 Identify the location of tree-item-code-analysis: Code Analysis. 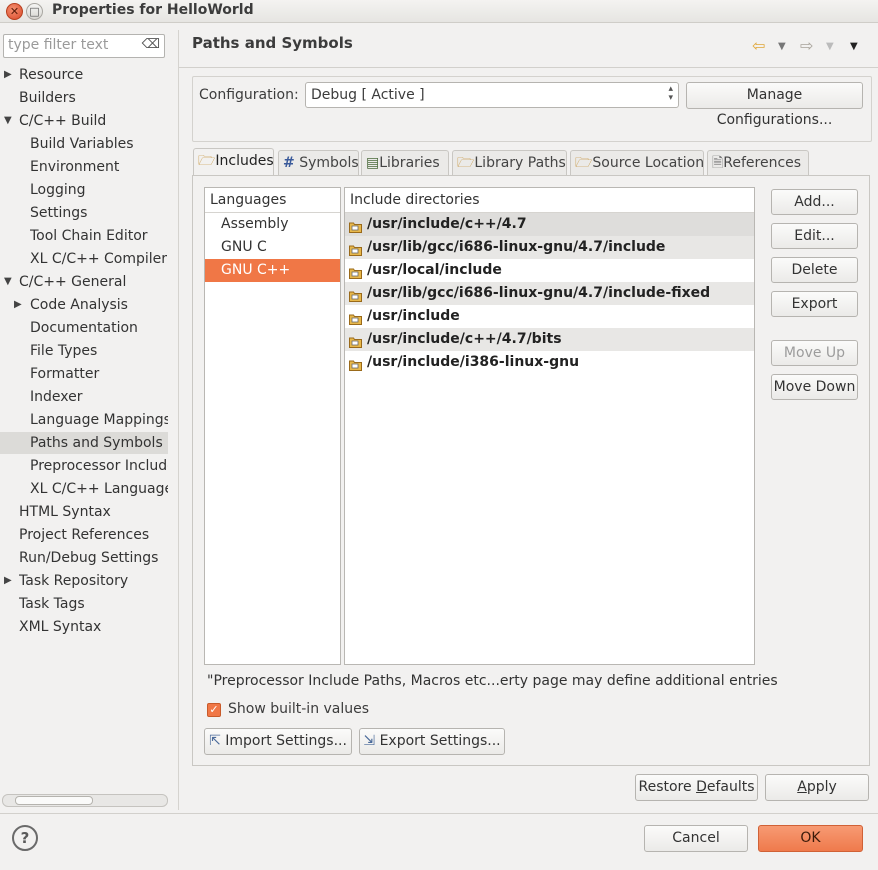
(99, 305).